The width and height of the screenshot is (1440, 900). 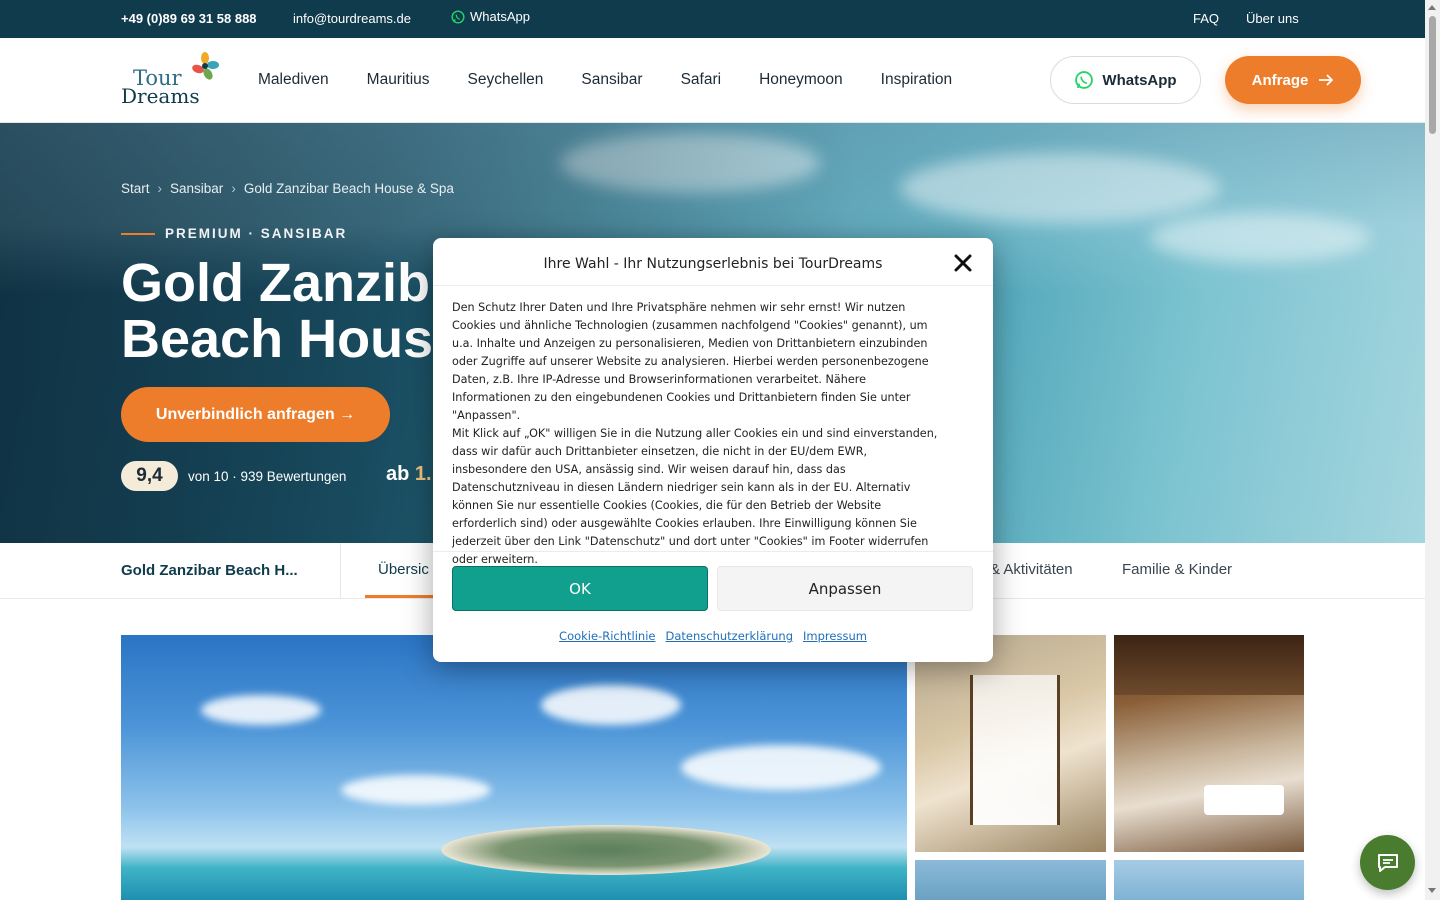 What do you see at coordinates (611, 80) in the screenshot?
I see `nav-item-sansibar: Sansibar` at bounding box center [611, 80].